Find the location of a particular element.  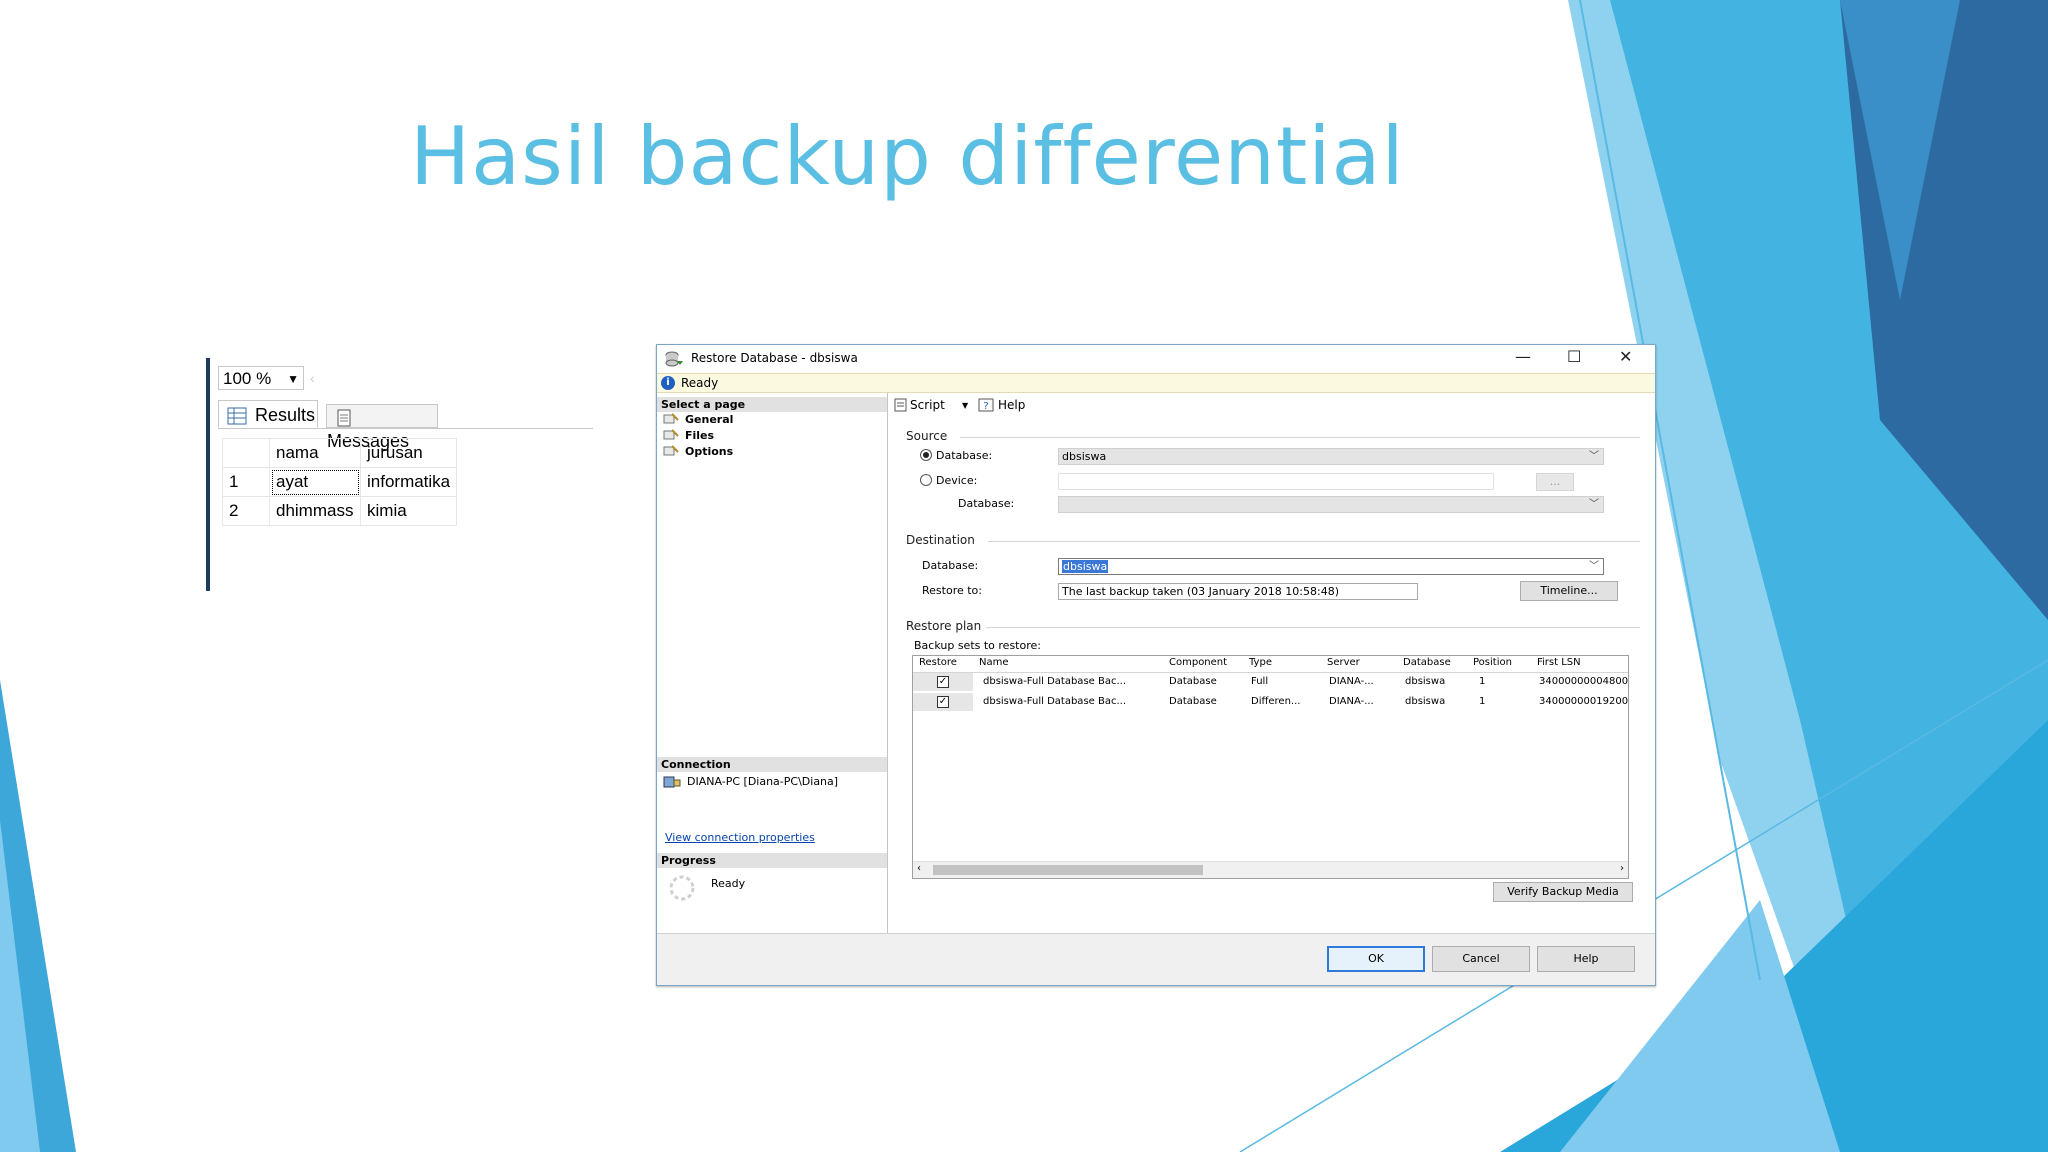

database-radio is located at coordinates (926, 455).